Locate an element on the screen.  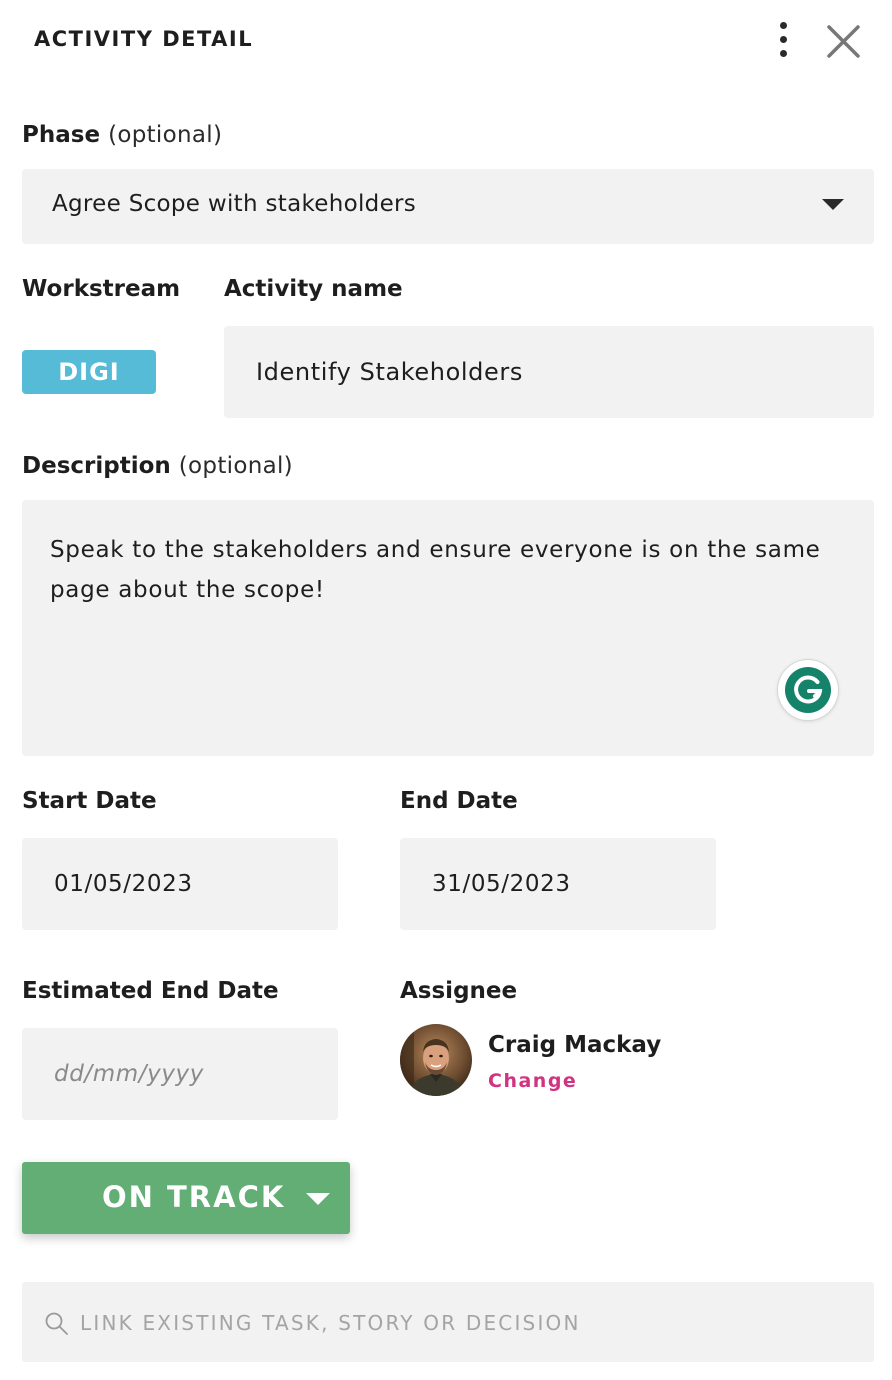
close-icon is located at coordinates (843, 41).